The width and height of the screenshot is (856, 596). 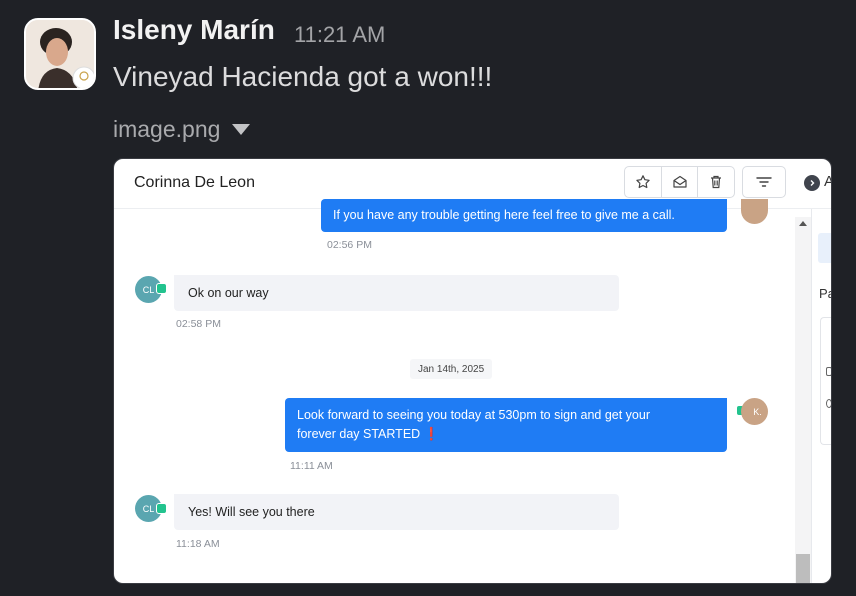 I want to click on inbound-message: Ok on our way, so click(x=396, y=293).